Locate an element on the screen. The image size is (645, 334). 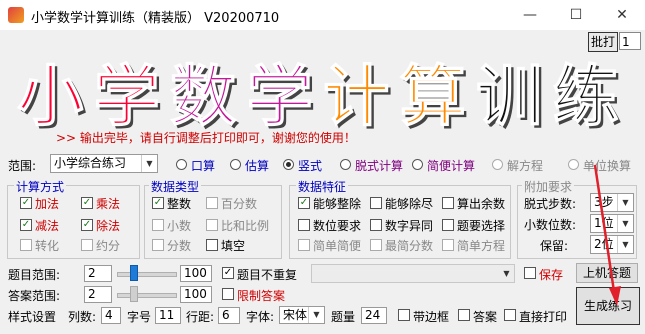
cols-input: 4 is located at coordinates (111, 315).